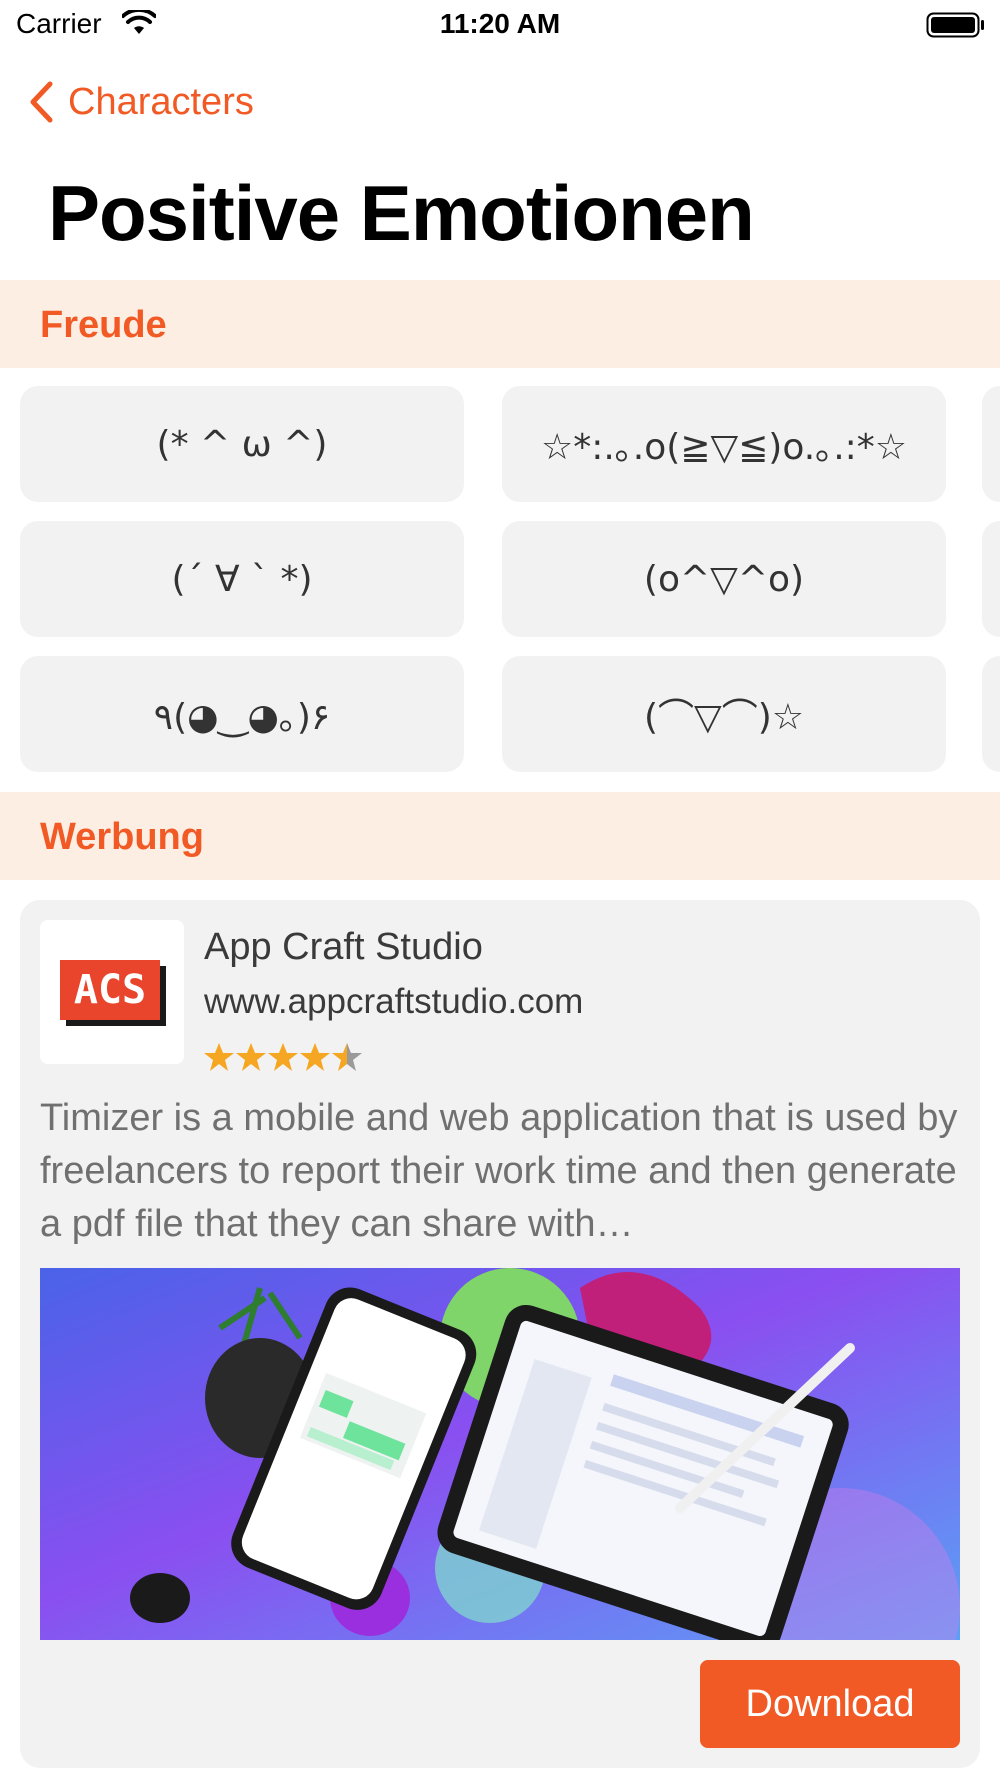 The height and width of the screenshot is (1778, 1000). I want to click on emoticon-cell: (* ^ ω ^), so click(242, 444).